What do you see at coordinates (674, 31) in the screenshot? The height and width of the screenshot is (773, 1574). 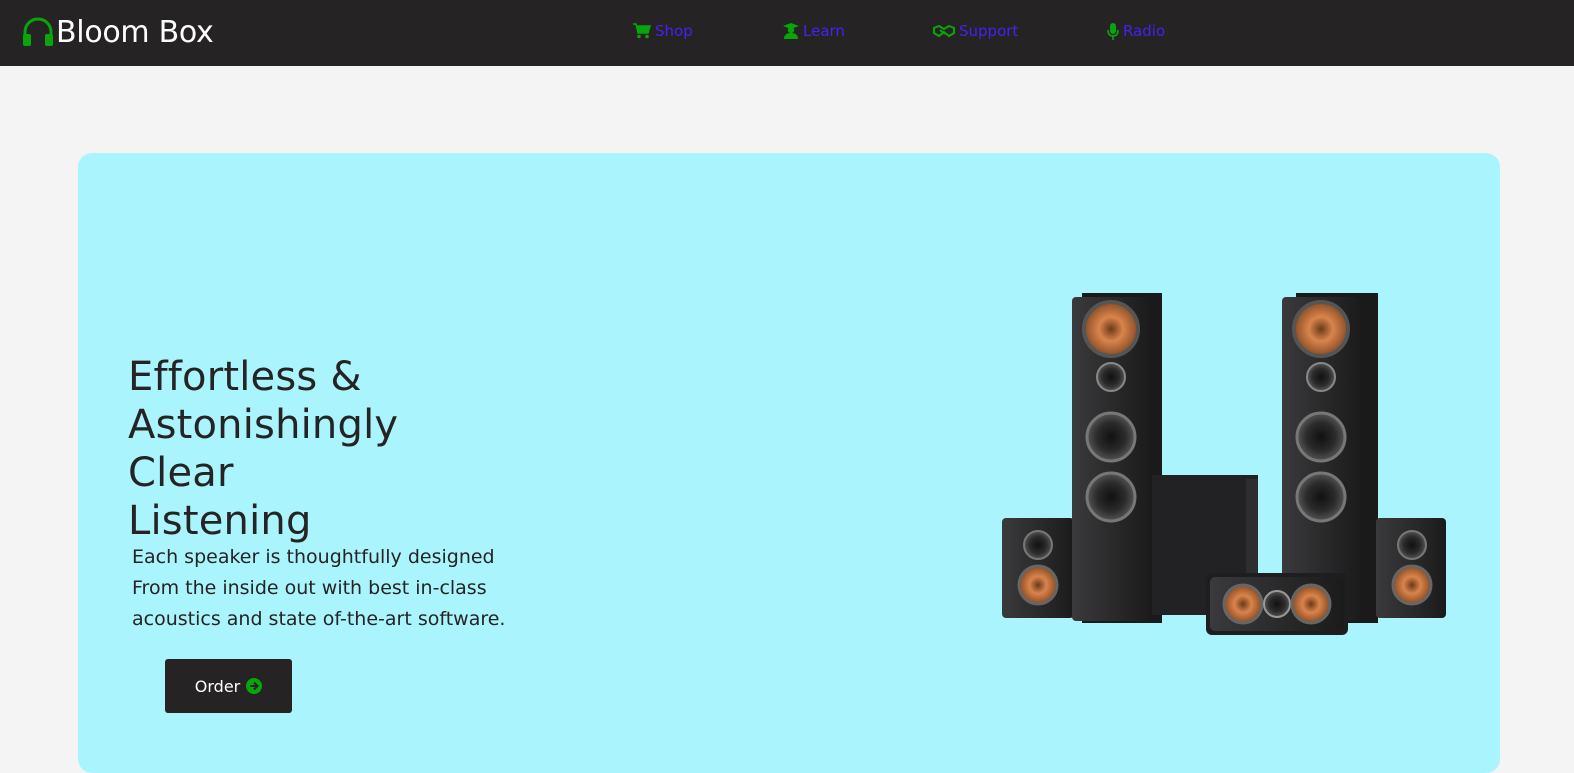 I see `nav-shop-label: Shop` at bounding box center [674, 31].